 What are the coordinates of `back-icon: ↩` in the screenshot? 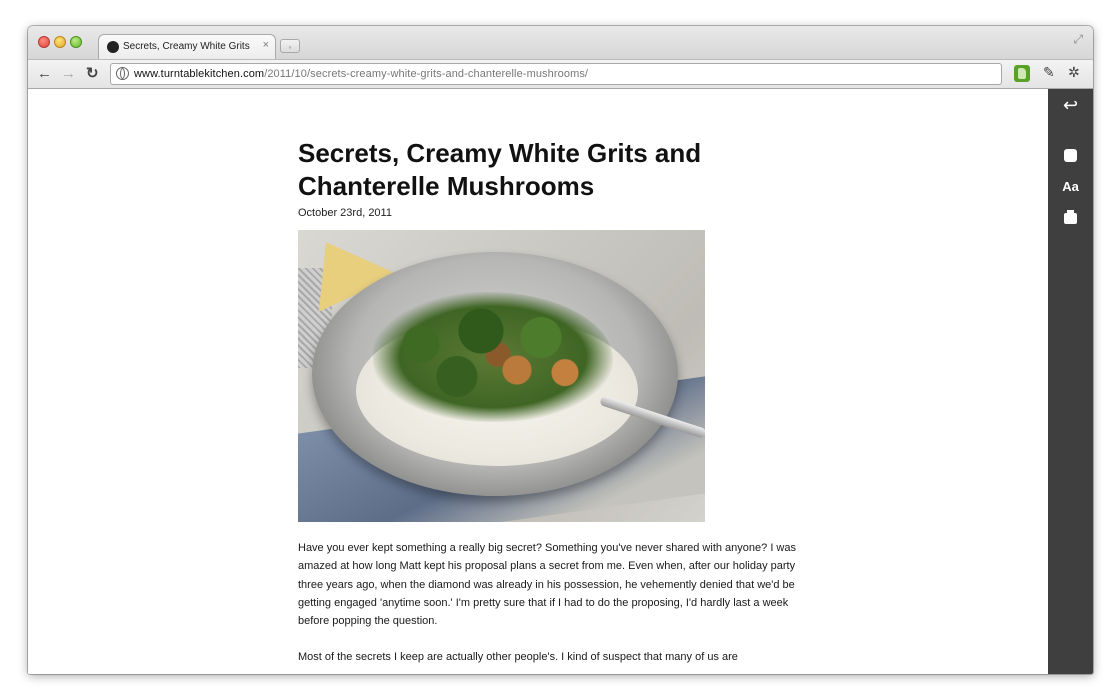 It's located at (1070, 105).